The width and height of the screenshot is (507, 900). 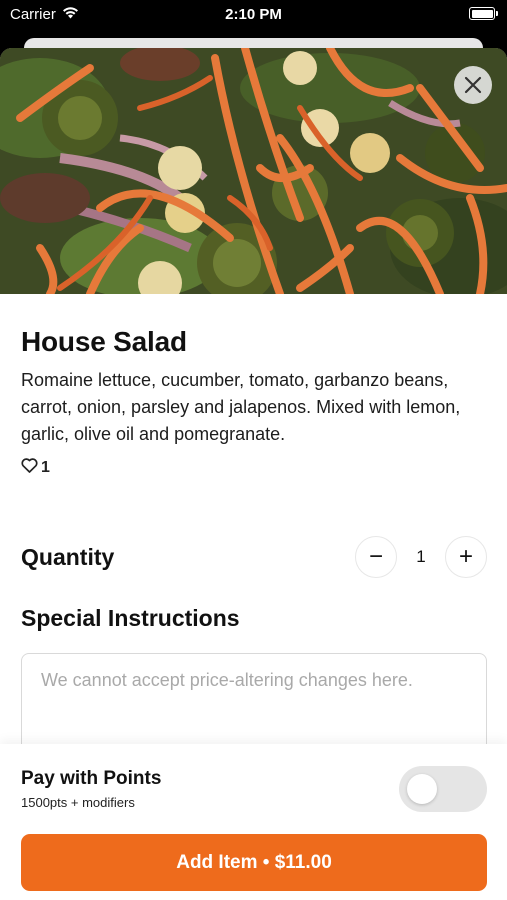 What do you see at coordinates (254, 557) in the screenshot?
I see `quantity-row: Quantity − 1 +` at bounding box center [254, 557].